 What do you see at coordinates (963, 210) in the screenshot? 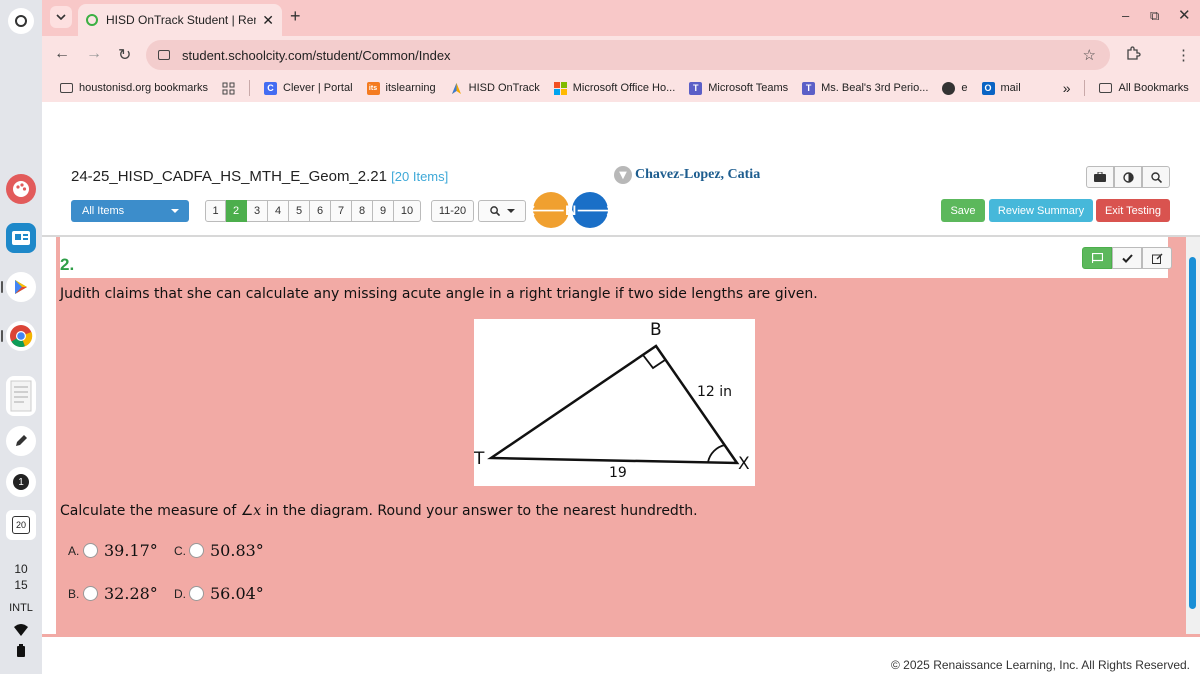
I see `save-button: Save` at bounding box center [963, 210].